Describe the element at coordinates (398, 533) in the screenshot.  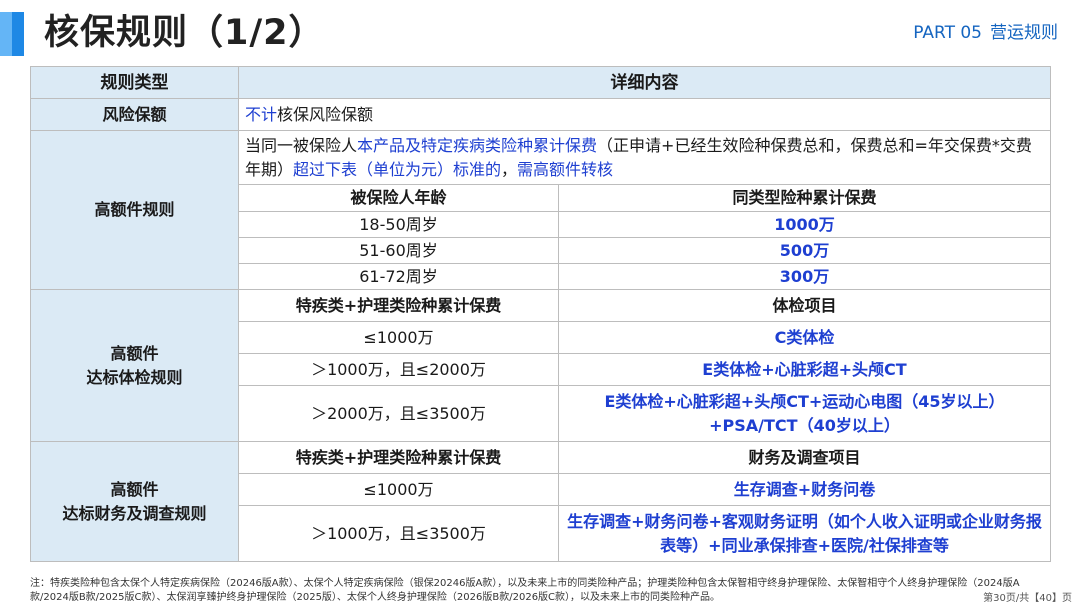
I see `range-cell: ＞1000万，且≤3500万` at that location.